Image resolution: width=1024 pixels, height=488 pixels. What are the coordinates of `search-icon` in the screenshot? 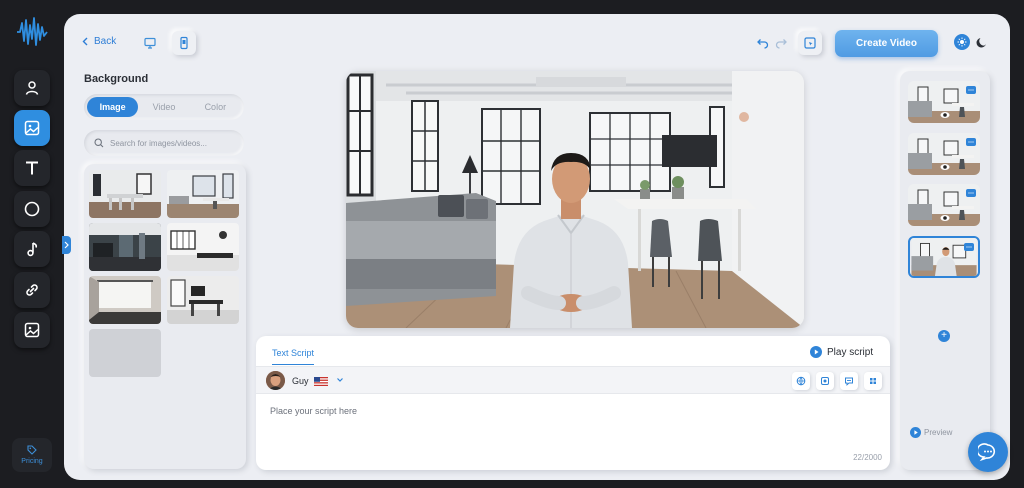 It's located at (99, 143).